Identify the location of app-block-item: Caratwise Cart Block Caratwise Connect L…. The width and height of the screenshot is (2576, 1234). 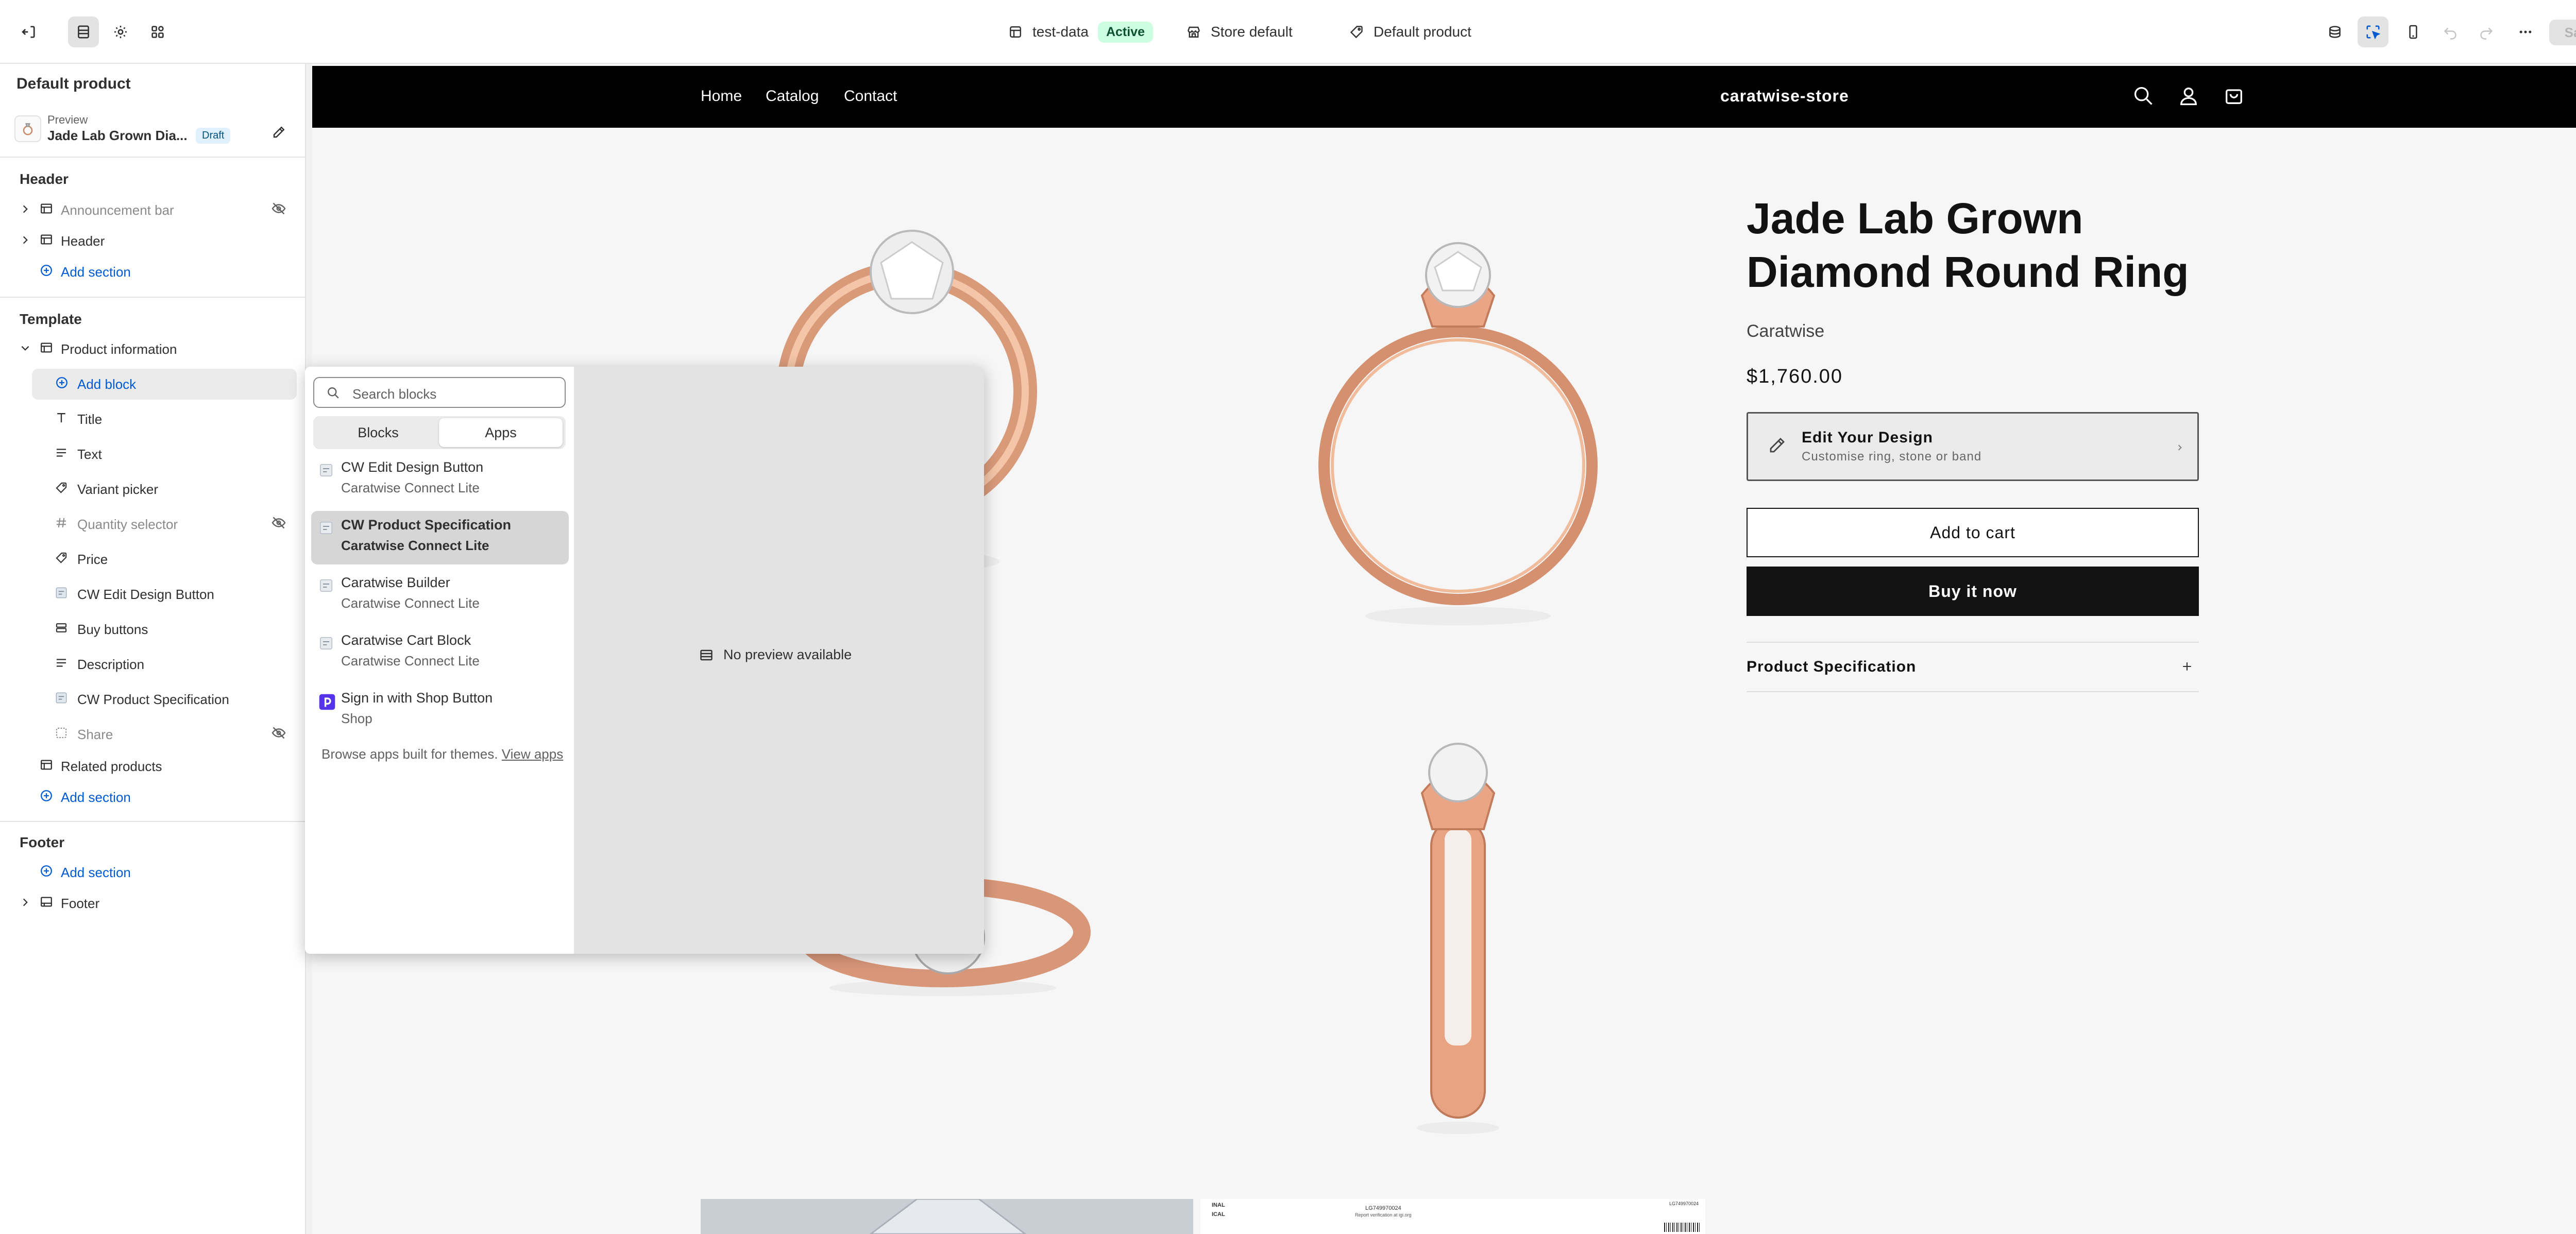
(440, 653).